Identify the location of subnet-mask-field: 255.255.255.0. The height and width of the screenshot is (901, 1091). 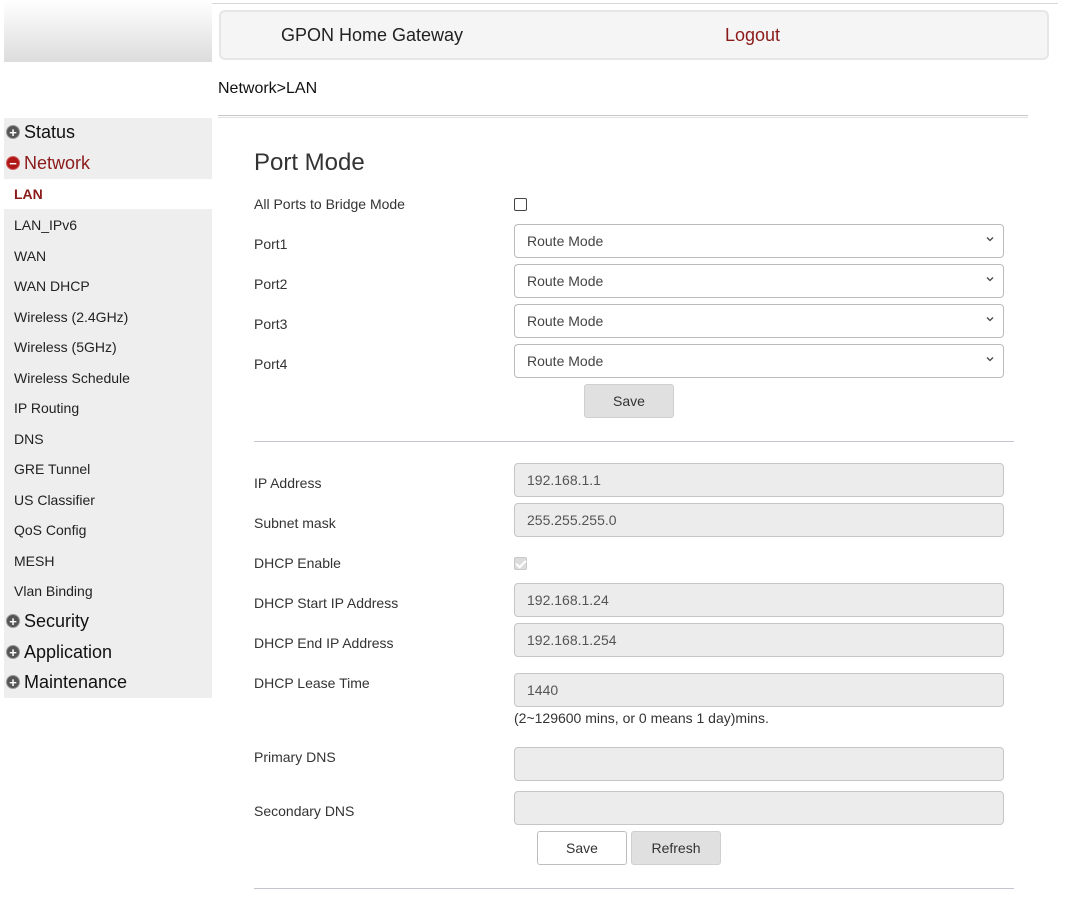
(759, 520).